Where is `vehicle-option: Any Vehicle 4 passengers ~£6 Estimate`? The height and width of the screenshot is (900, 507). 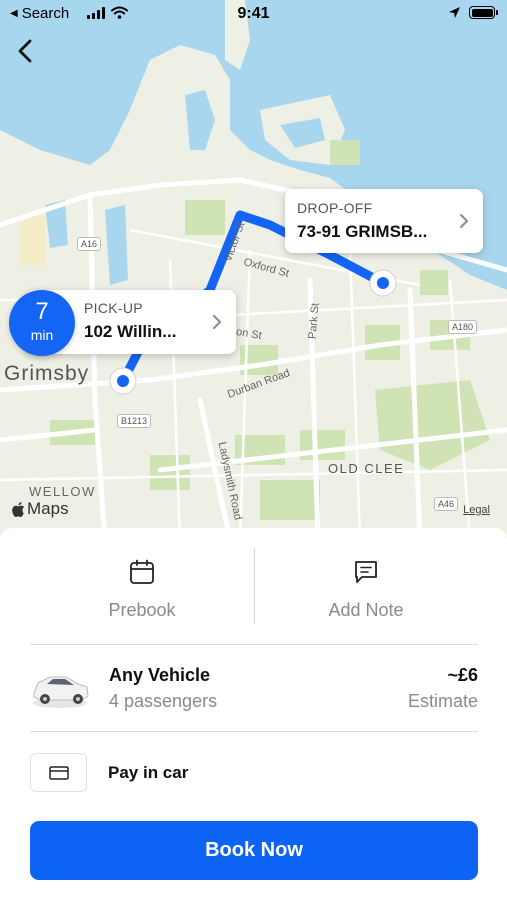 vehicle-option: Any Vehicle 4 passengers ~£6 Estimate is located at coordinates (254, 688).